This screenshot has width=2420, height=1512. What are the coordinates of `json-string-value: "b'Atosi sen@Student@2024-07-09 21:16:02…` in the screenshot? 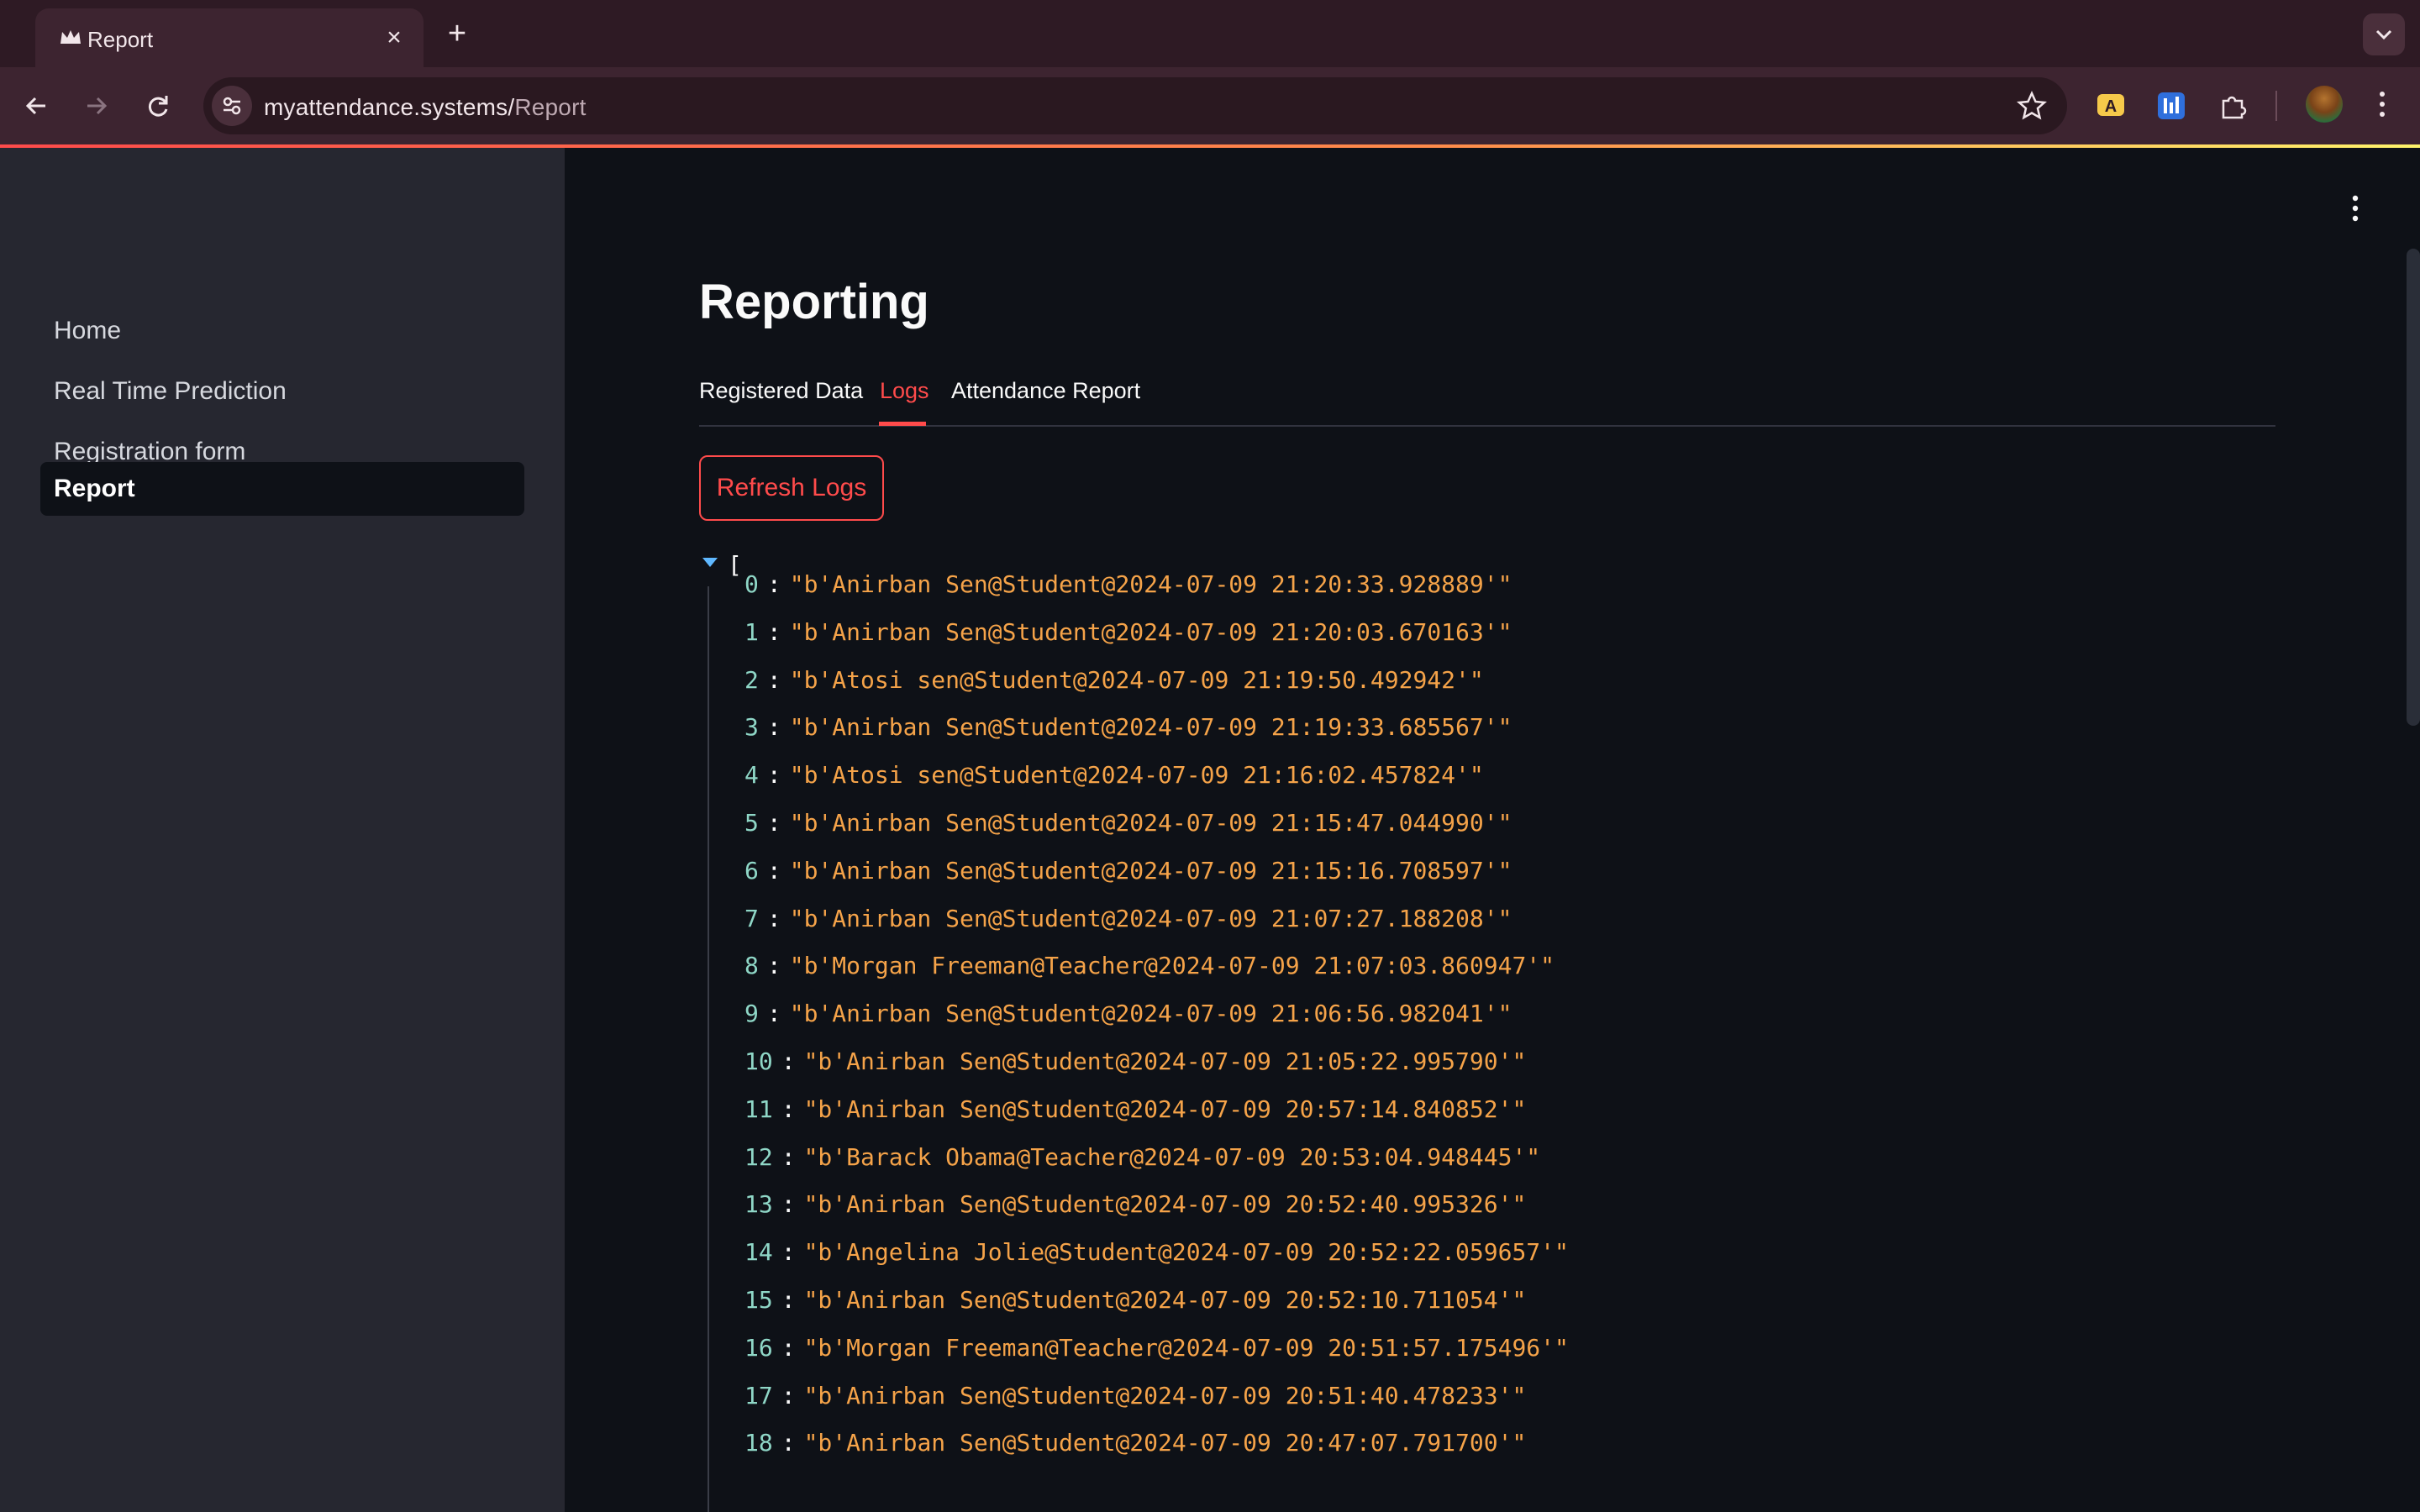 It's located at (1136, 775).